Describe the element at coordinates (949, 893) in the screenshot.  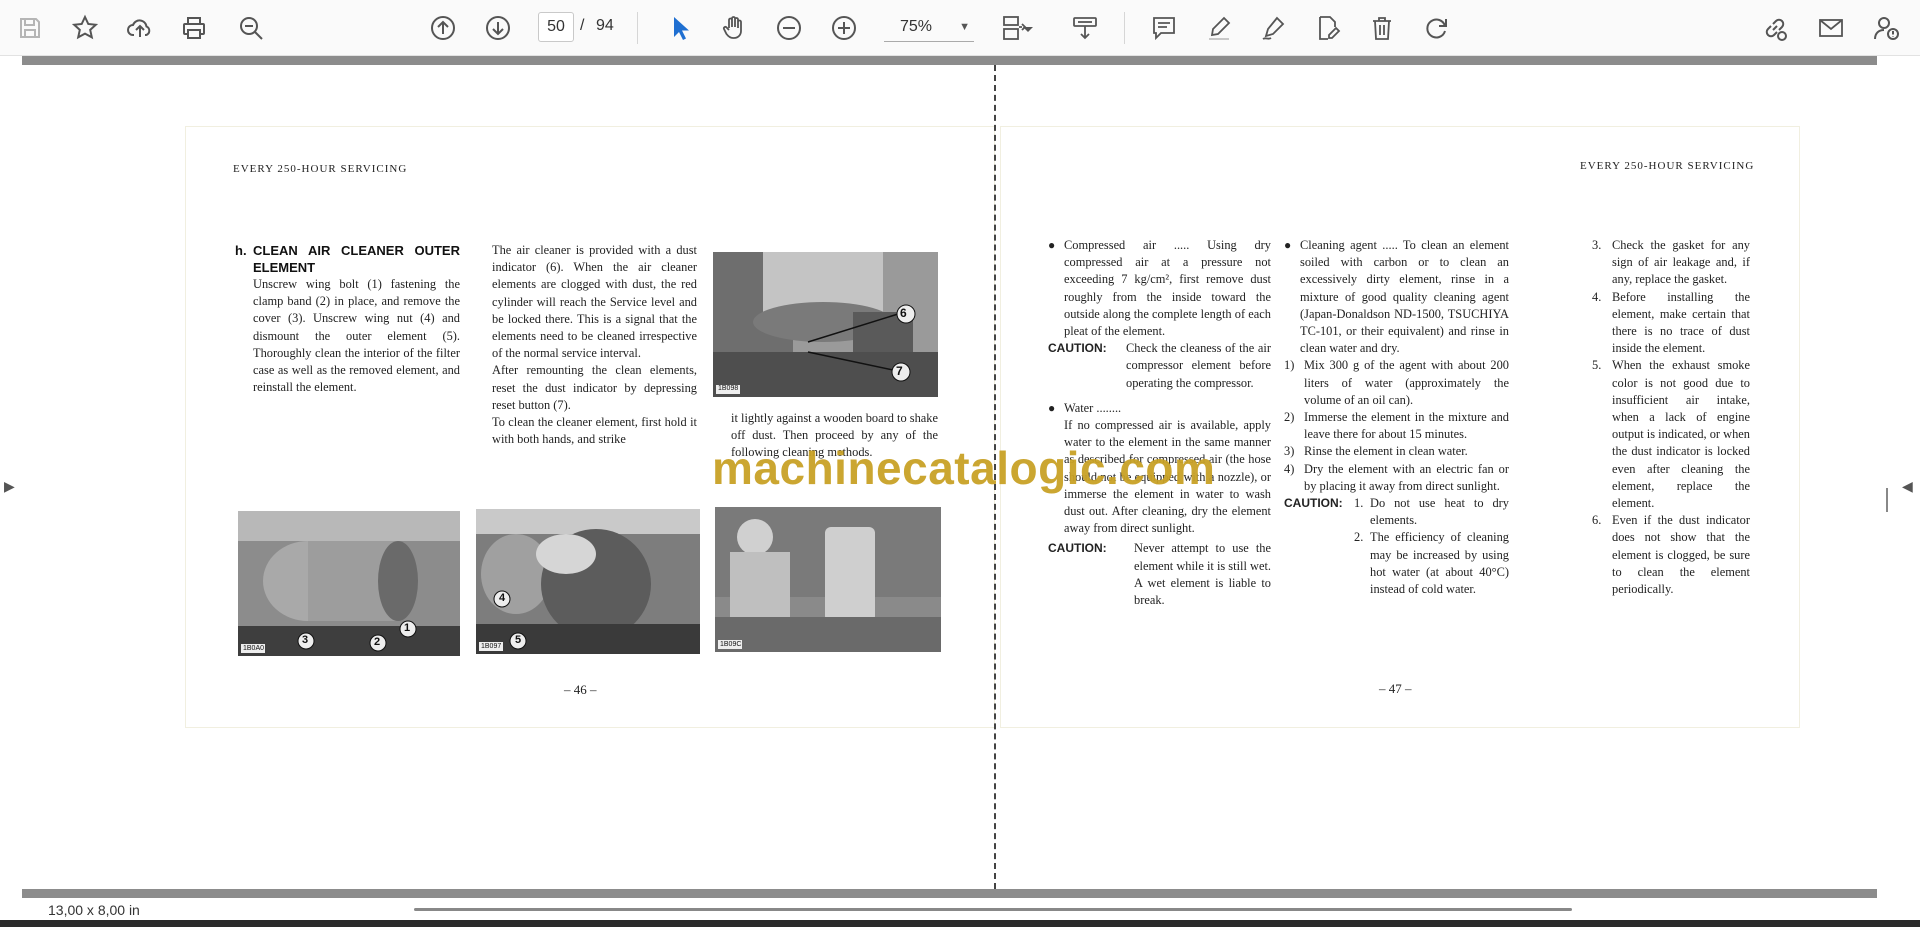
I see `document-bottom-border` at that location.